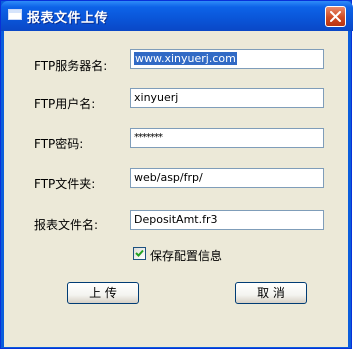  Describe the element at coordinates (227, 178) in the screenshot. I see `folder-input: web/asp/frp/` at that location.